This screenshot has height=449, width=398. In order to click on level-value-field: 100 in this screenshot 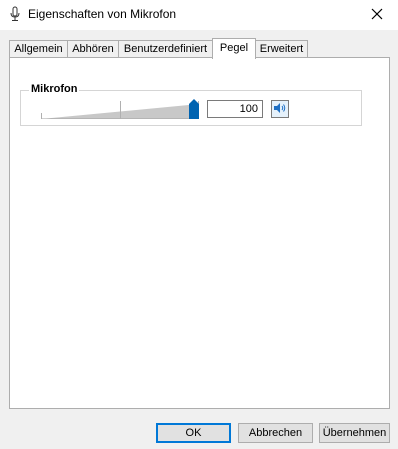, I will do `click(235, 109)`.